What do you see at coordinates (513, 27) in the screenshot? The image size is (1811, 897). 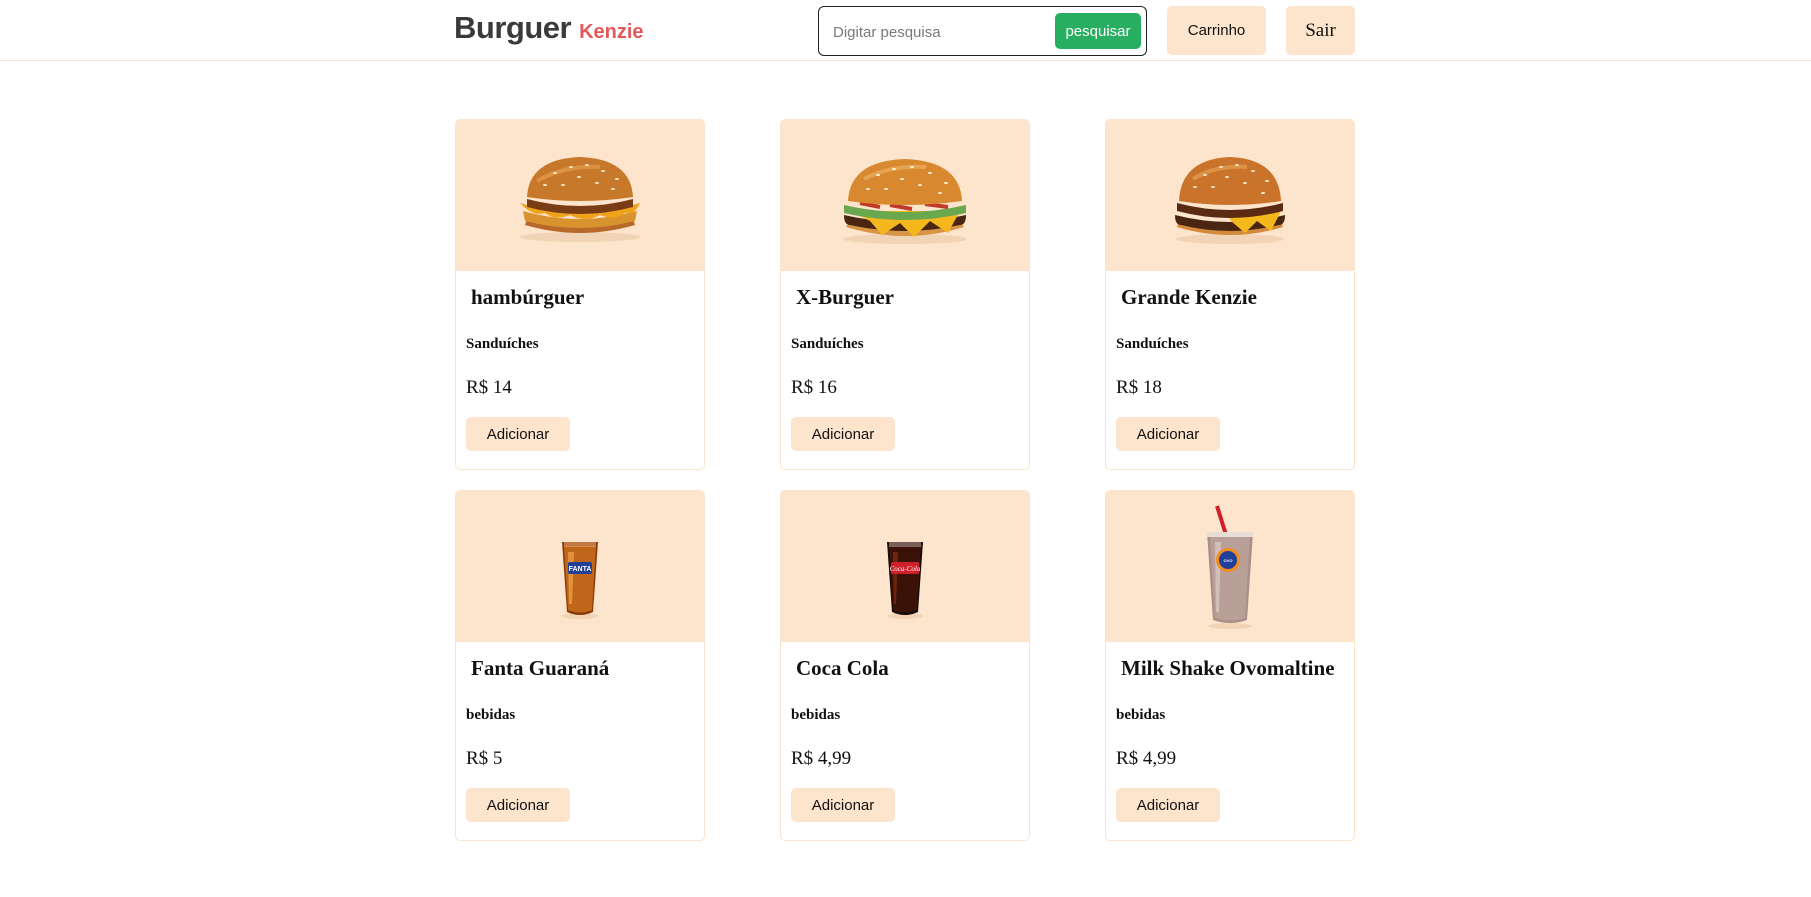 I see `logo-main-text: Burguer` at bounding box center [513, 27].